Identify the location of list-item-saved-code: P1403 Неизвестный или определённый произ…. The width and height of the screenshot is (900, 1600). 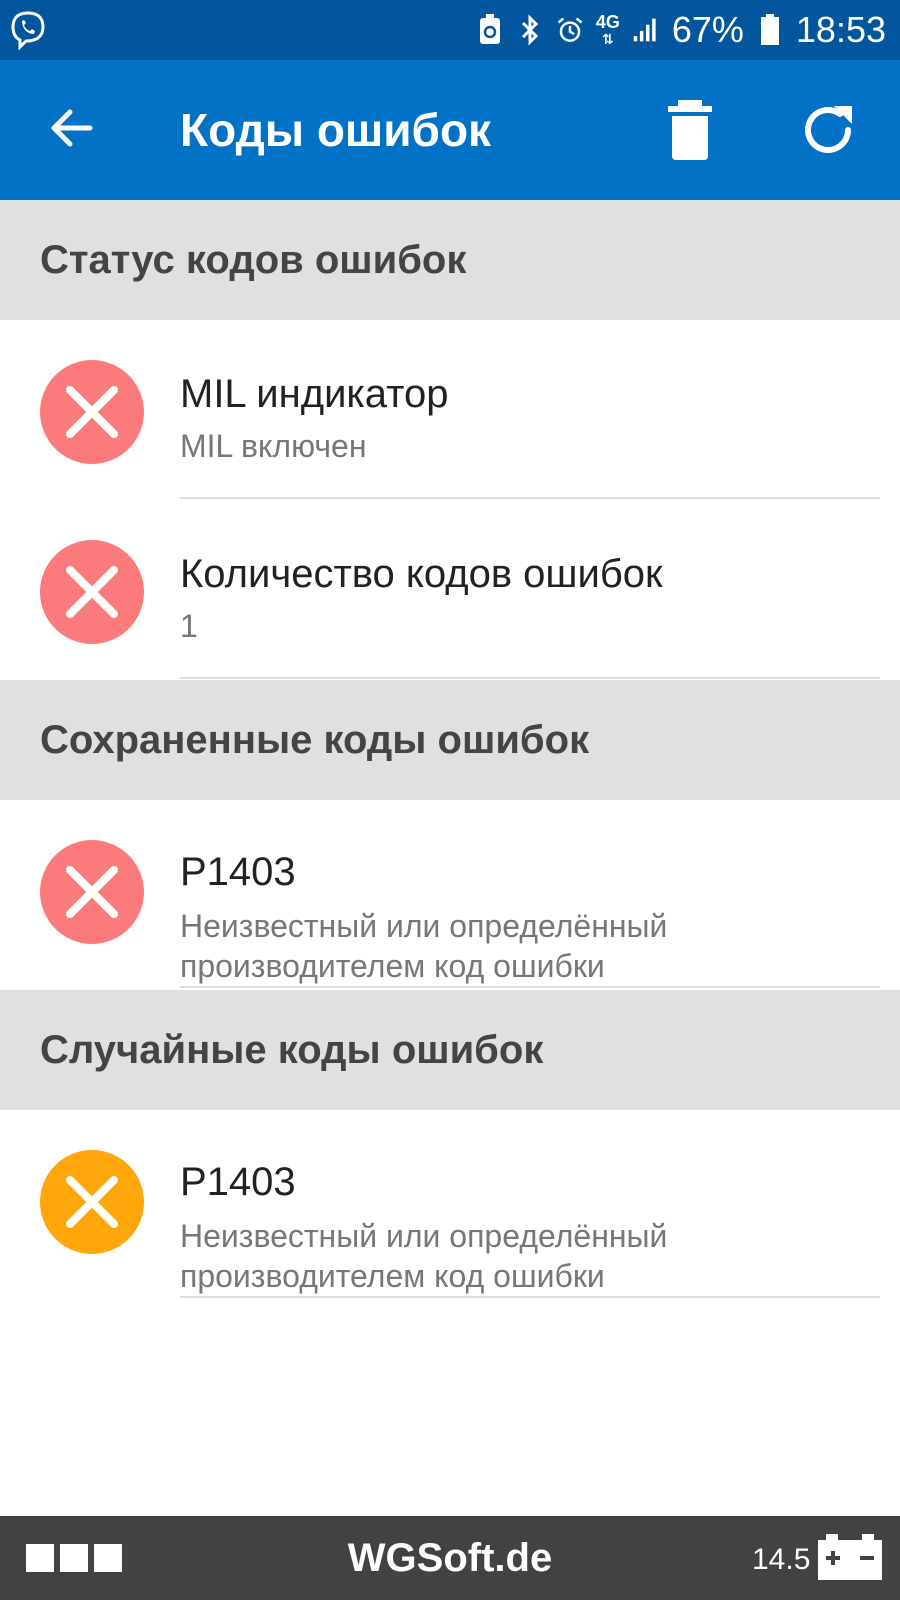
(450, 895).